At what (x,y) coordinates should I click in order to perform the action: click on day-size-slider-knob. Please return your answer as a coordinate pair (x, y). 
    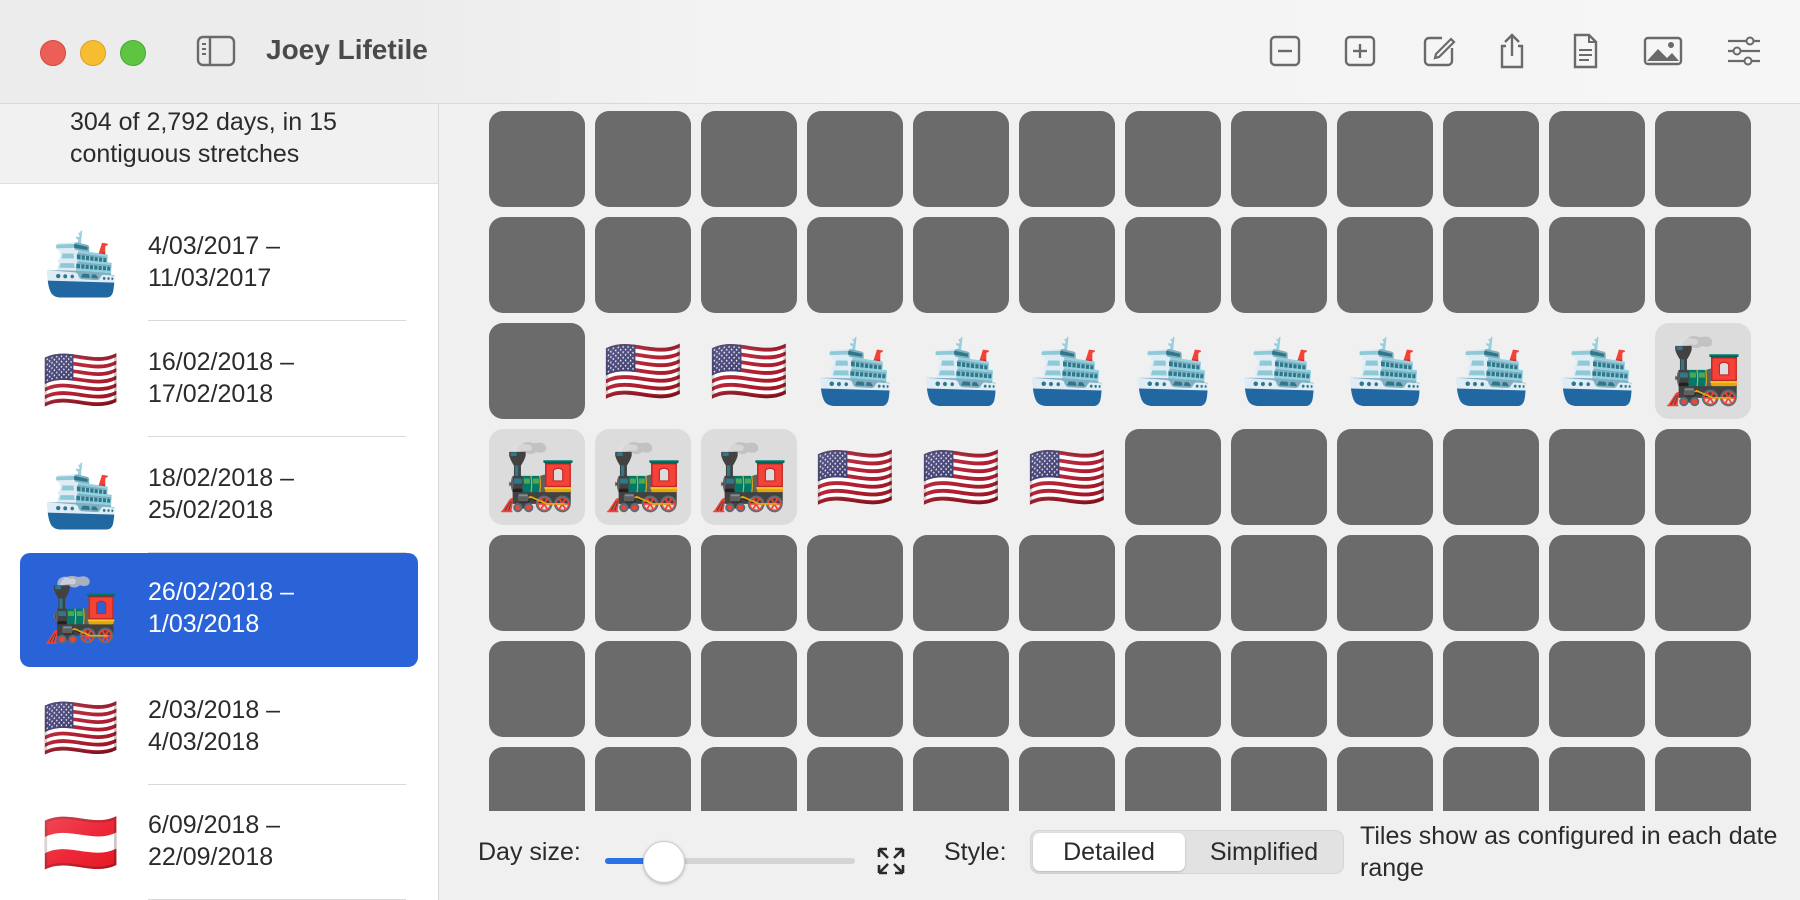
    Looking at the image, I should click on (663, 862).